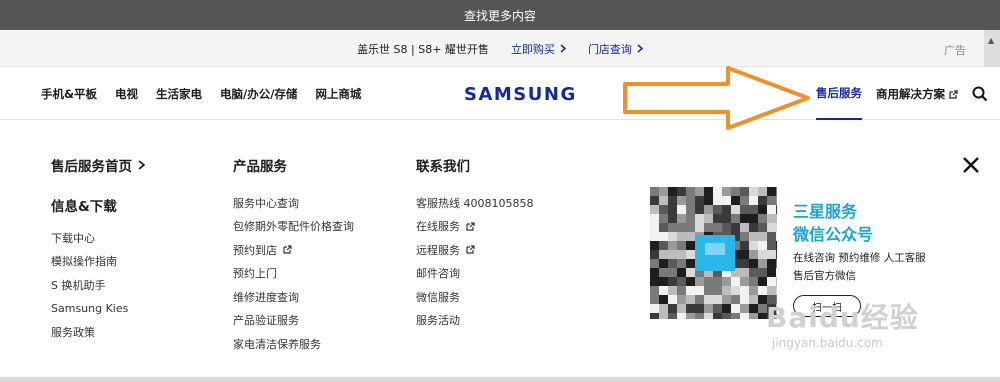 The width and height of the screenshot is (1000, 382). Describe the element at coordinates (293, 203) in the screenshot. I see `list-item: 服务中心查询` at that location.